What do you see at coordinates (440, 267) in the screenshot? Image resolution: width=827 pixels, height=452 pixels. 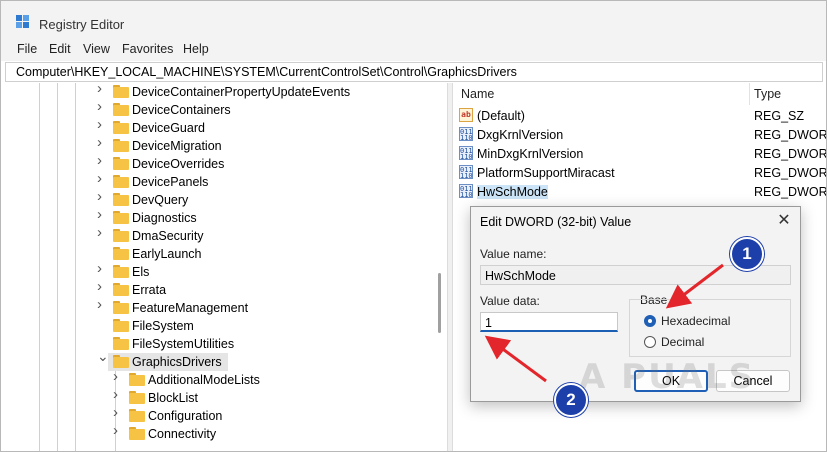 I see `tree-scrollbar` at bounding box center [440, 267].